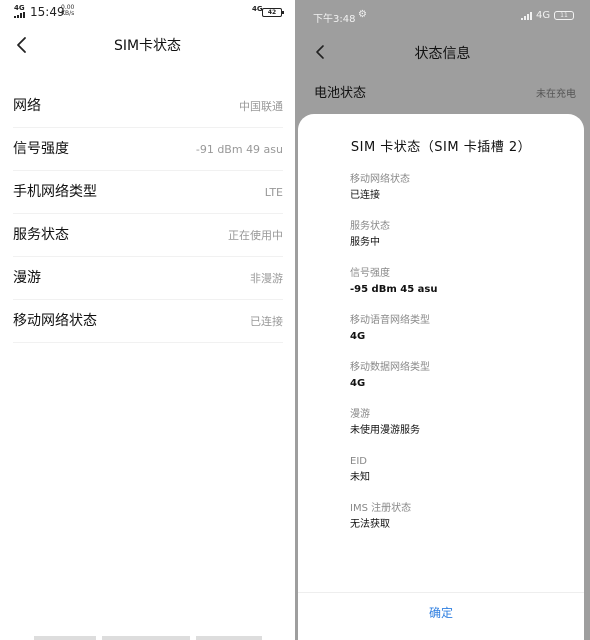  I want to click on row-label: 移动网络状态, so click(55, 321).